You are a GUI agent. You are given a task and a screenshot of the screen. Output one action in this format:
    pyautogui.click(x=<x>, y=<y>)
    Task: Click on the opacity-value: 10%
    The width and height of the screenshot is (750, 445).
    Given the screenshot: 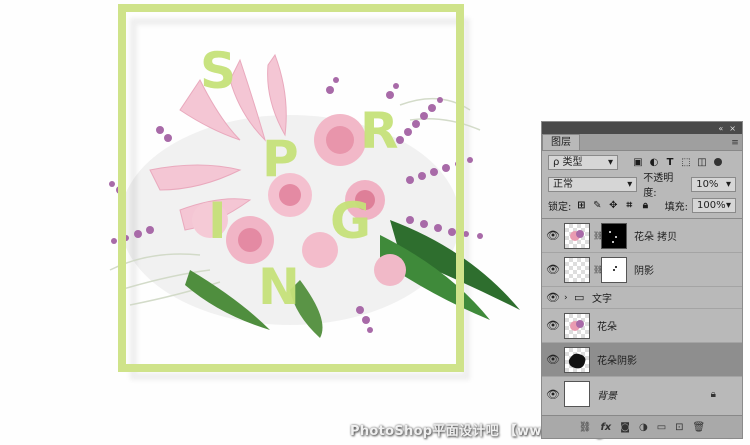 What is the action you would take?
    pyautogui.click(x=707, y=184)
    